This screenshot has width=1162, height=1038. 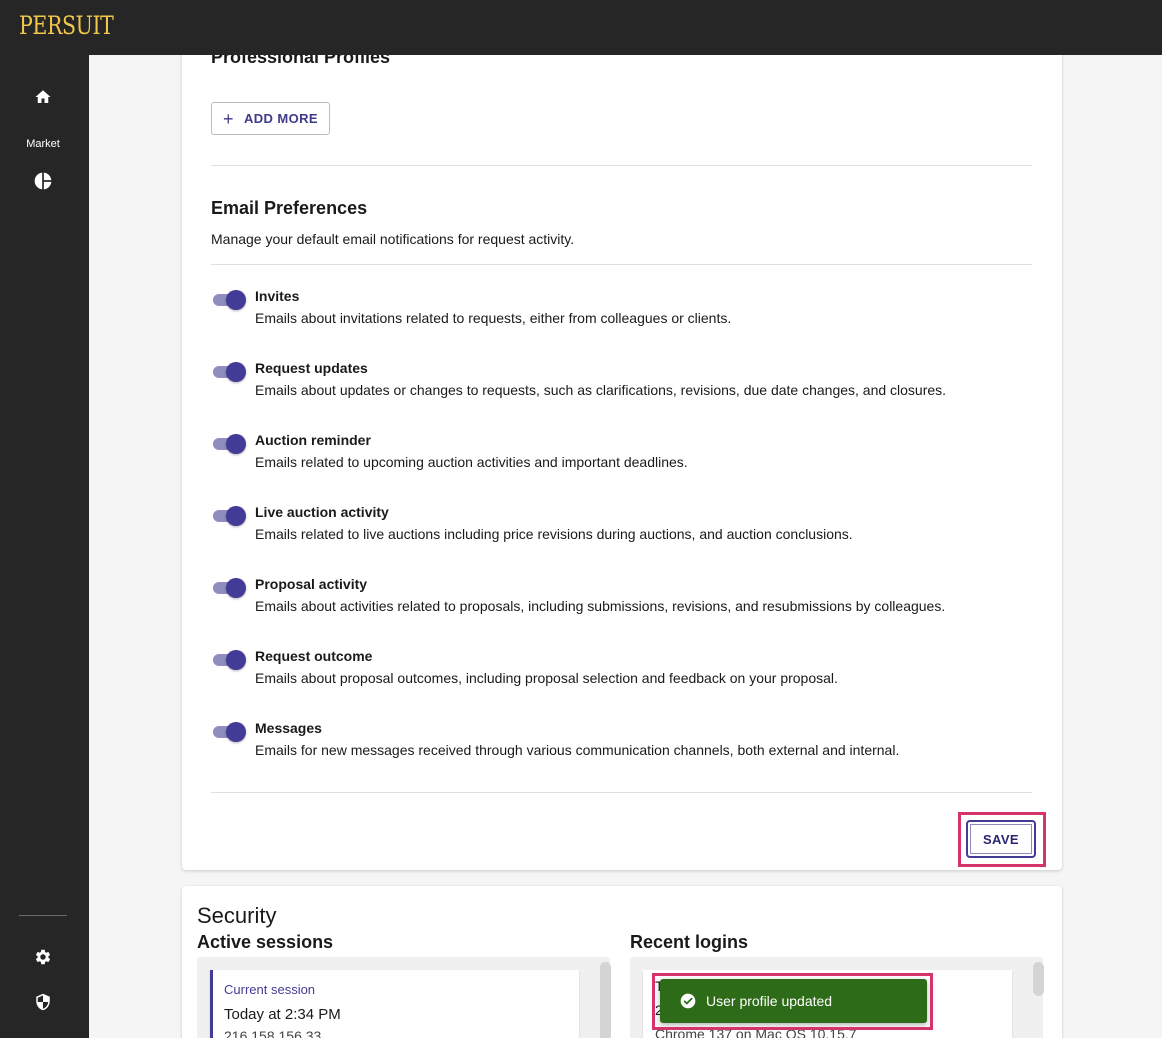 What do you see at coordinates (270, 989) in the screenshot?
I see `current-session-label: Current session` at bounding box center [270, 989].